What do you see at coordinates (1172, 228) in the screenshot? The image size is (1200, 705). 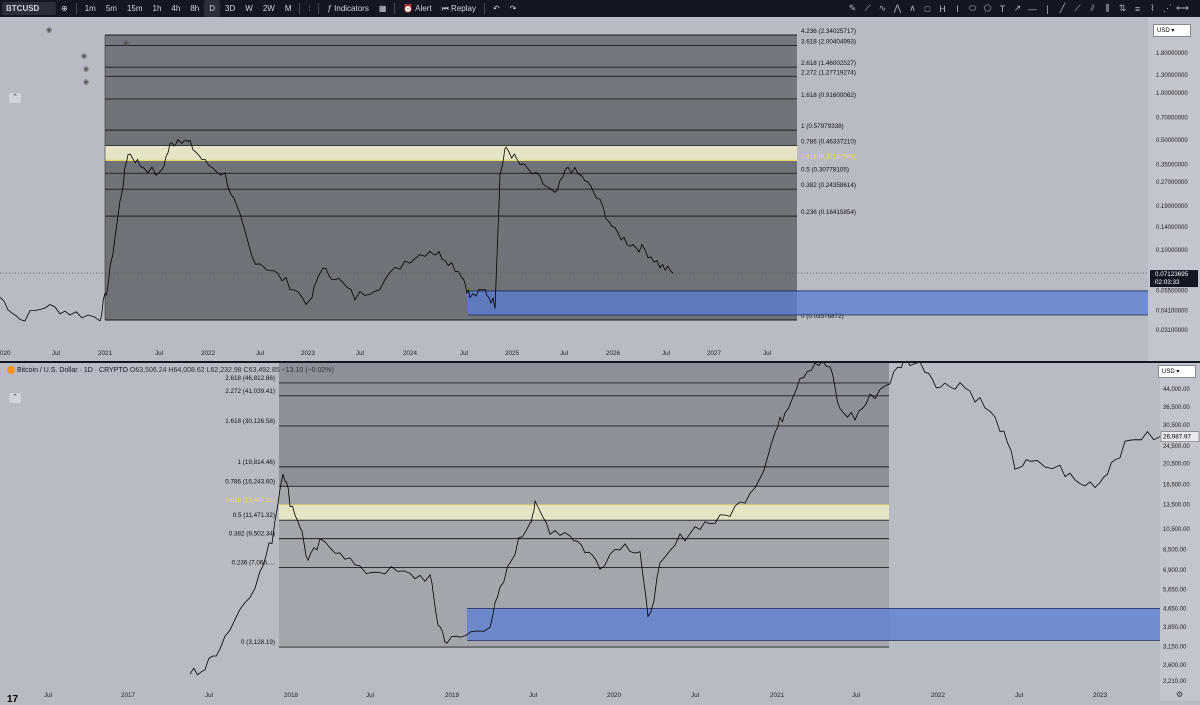 I see `price-tick-label: 0.14000000` at bounding box center [1172, 228].